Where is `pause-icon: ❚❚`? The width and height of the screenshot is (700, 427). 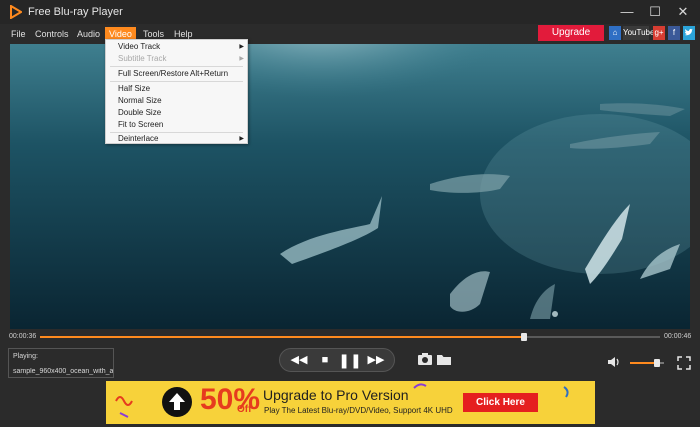
pause-icon: ❚❚ is located at coordinates (350, 360).